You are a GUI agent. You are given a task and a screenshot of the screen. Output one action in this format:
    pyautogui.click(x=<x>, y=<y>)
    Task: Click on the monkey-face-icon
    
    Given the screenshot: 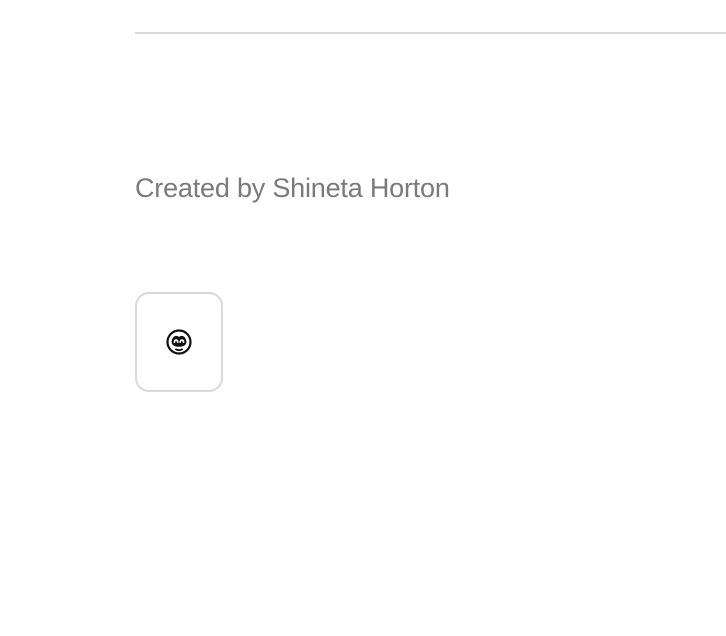 What is the action you would take?
    pyautogui.click(x=179, y=342)
    